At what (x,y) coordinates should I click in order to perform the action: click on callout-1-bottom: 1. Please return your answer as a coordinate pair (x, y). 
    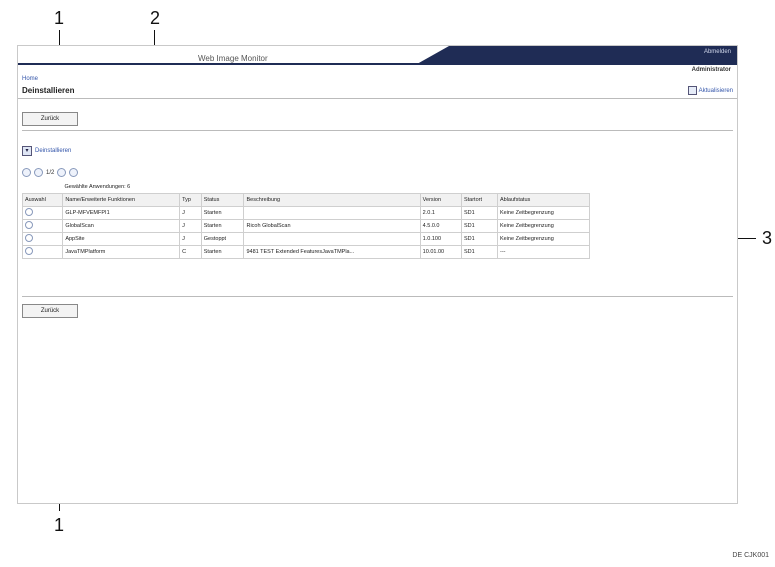
    Looking at the image, I should click on (59, 525).